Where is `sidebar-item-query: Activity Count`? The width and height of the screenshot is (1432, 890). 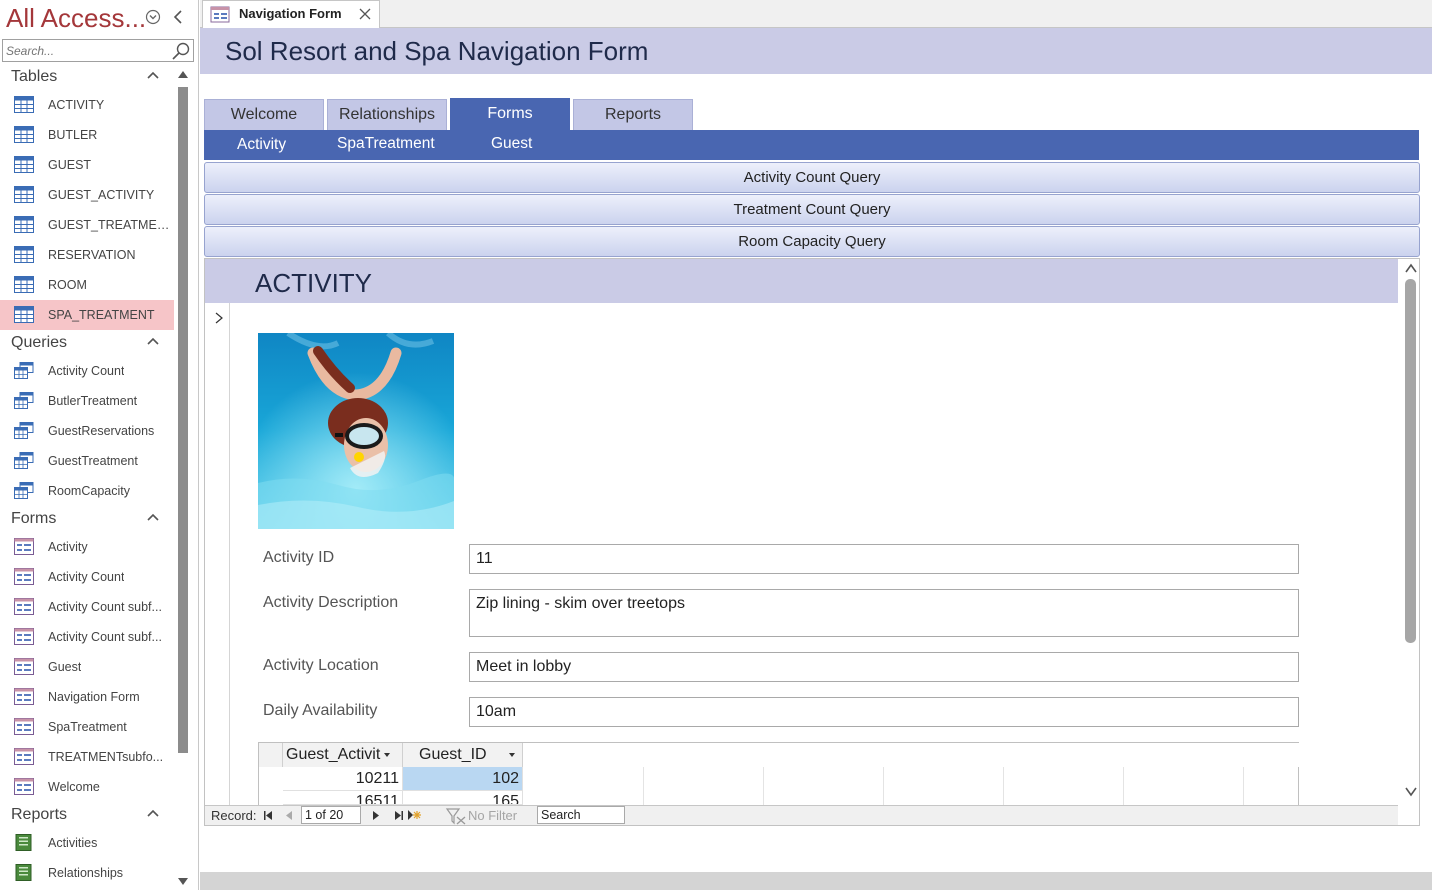 sidebar-item-query: Activity Count is located at coordinates (87, 371).